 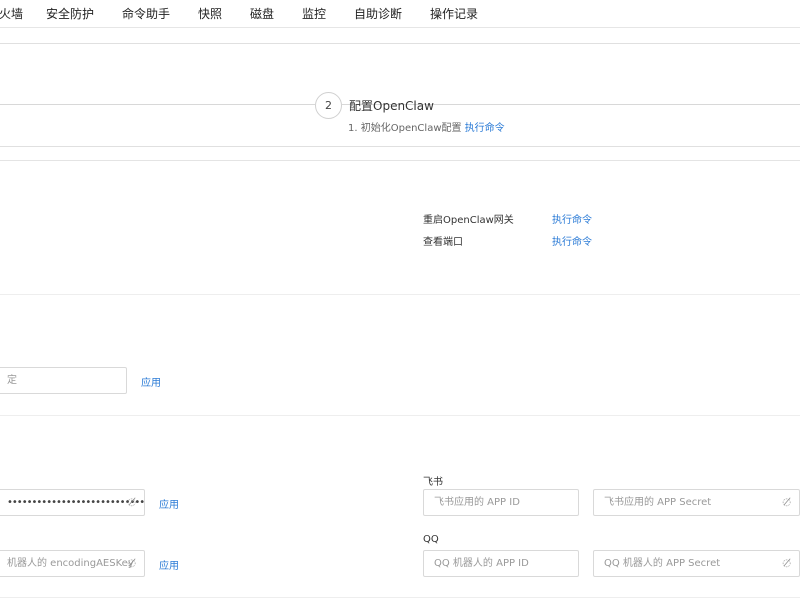 I want to click on nav-item-firewall: 火墙, so click(x=11, y=13).